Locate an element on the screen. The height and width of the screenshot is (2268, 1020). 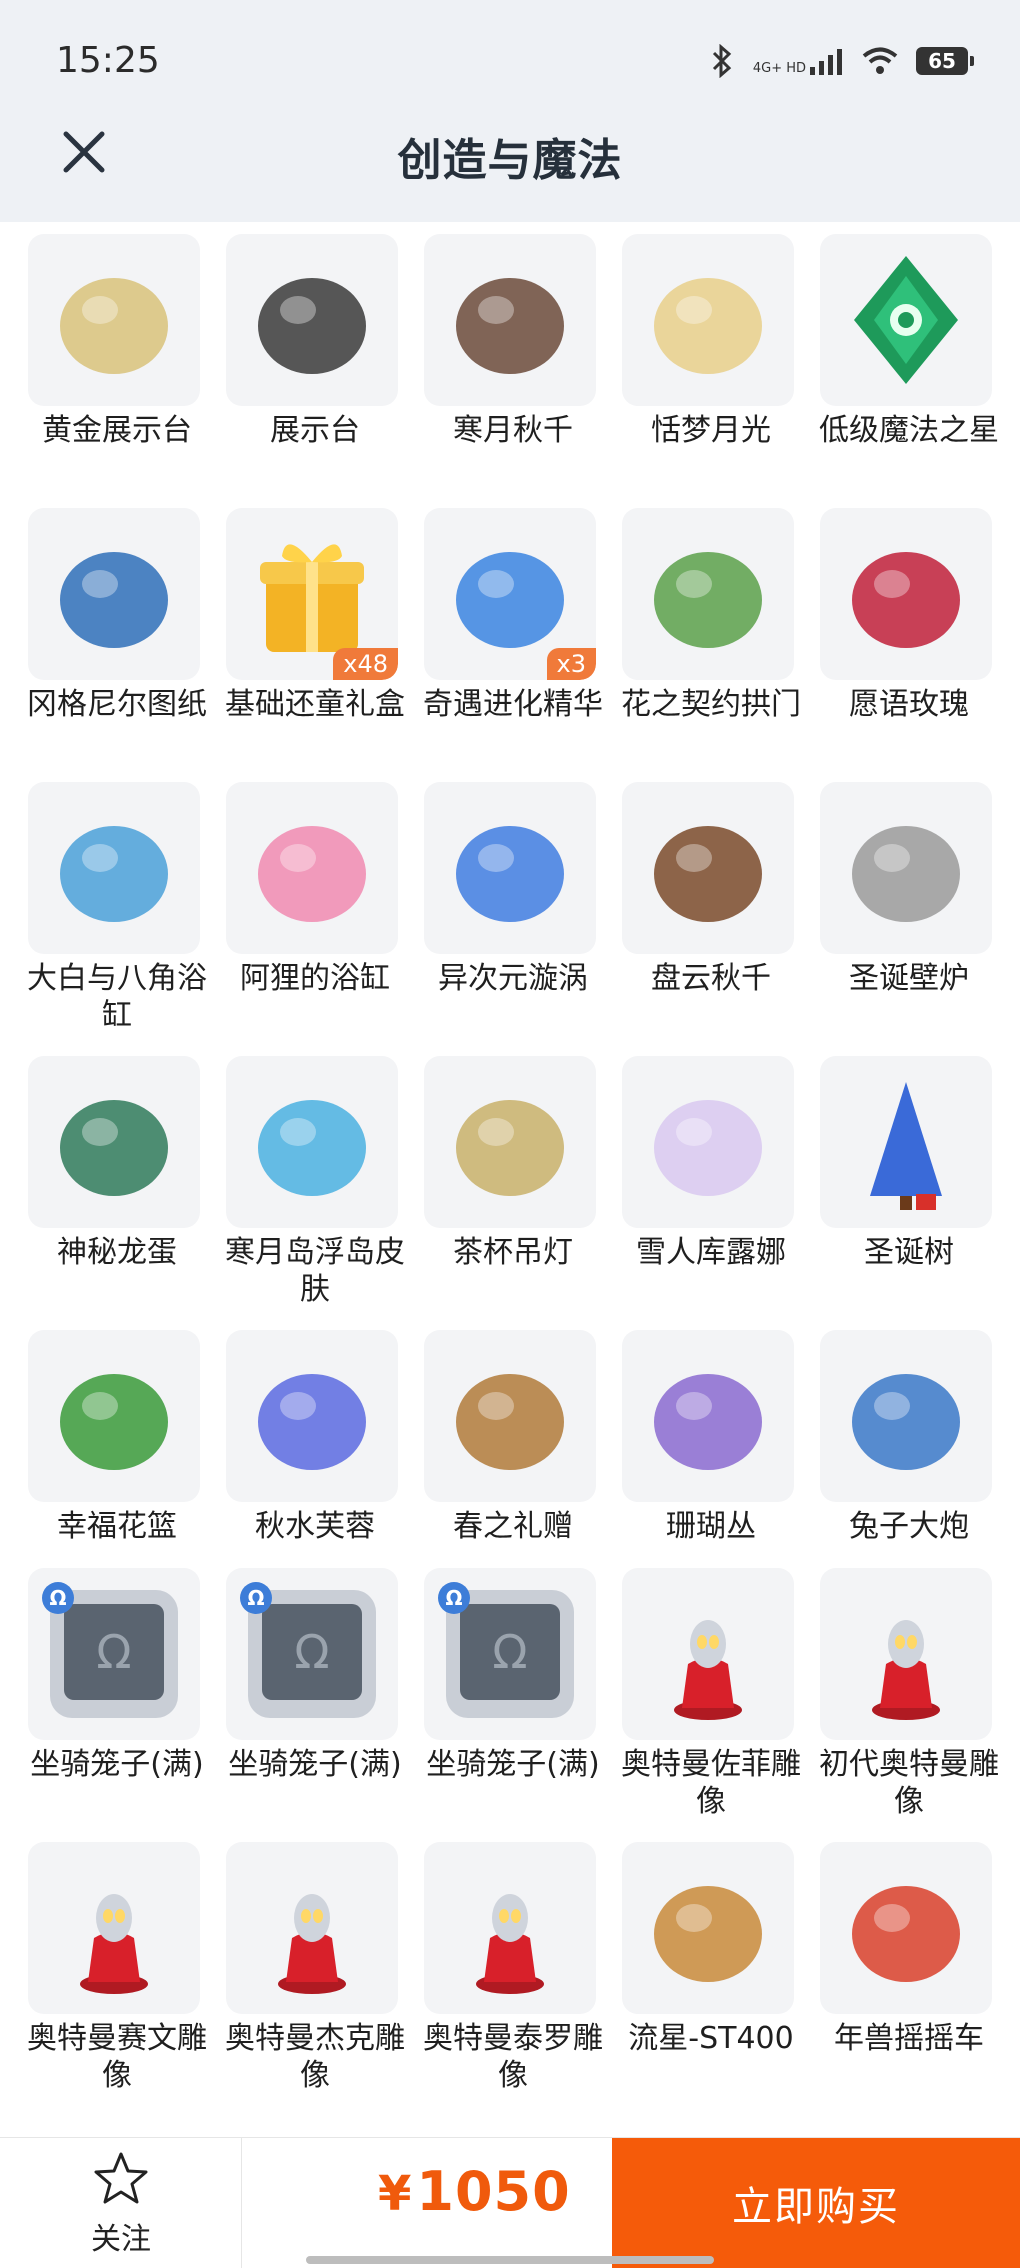
grid-item: 黄金展示台 is located at coordinates (117, 364).